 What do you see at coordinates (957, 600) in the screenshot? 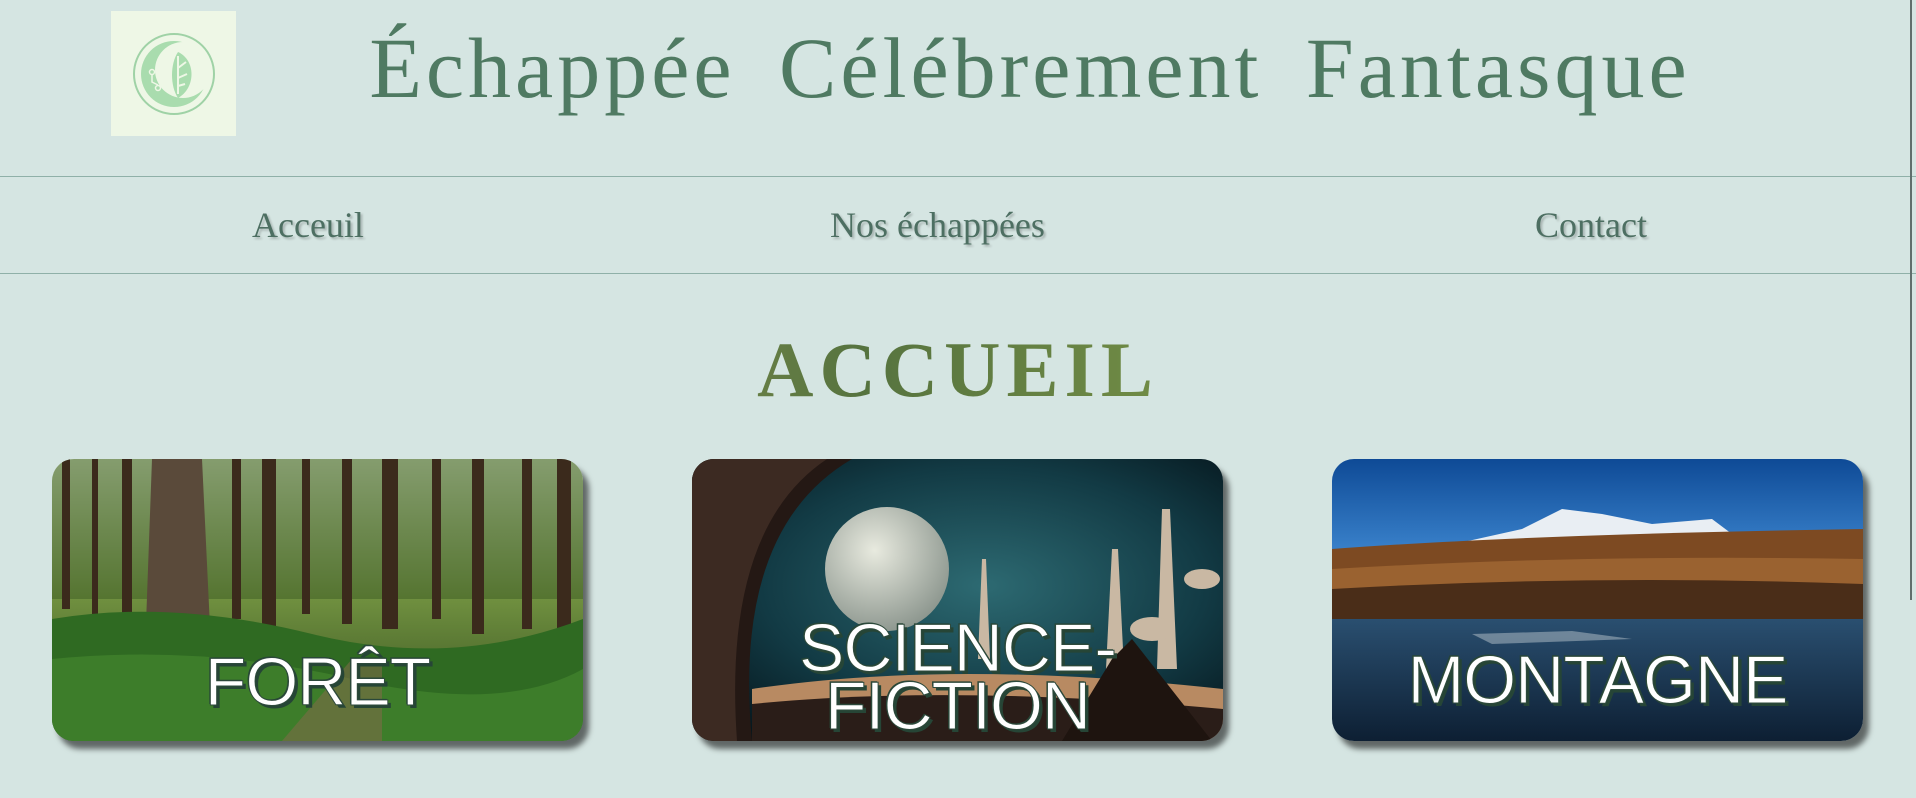
I see `card-science-fiction: SCIENCE- FICTION` at bounding box center [957, 600].